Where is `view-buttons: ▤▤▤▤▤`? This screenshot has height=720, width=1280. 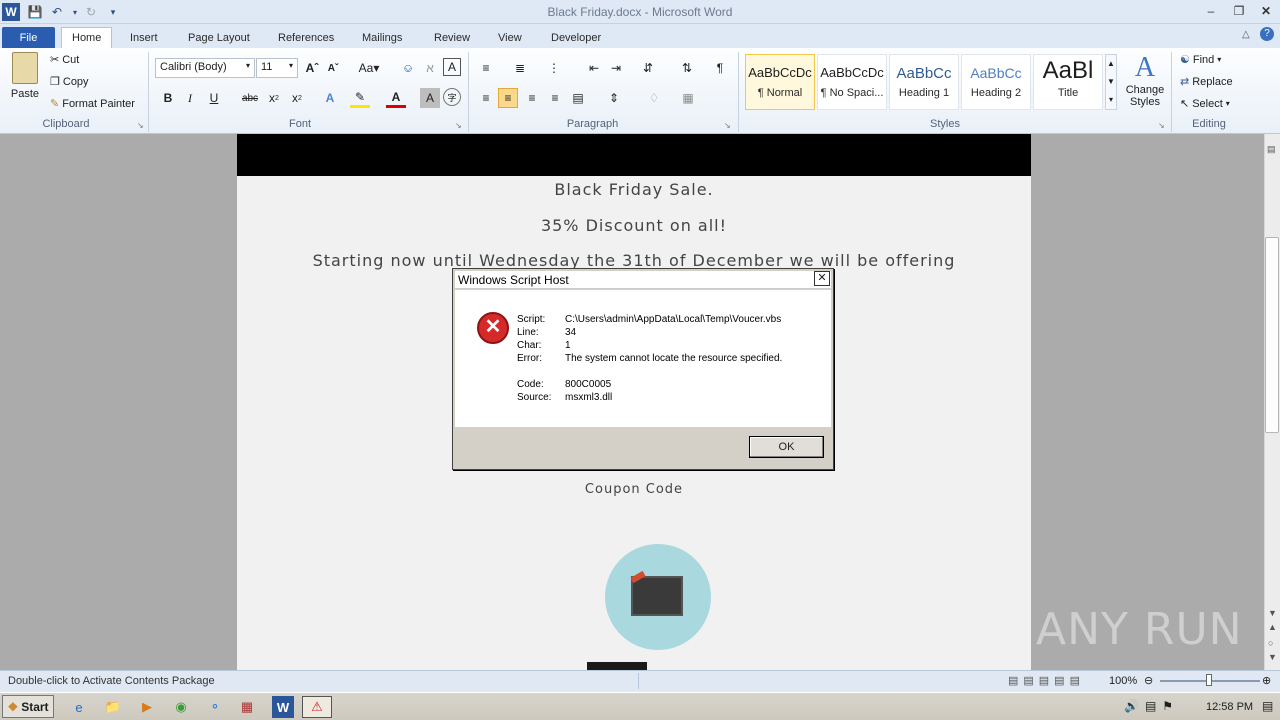
view-buttons: ▤▤▤▤▤ is located at coordinates (1046, 680).